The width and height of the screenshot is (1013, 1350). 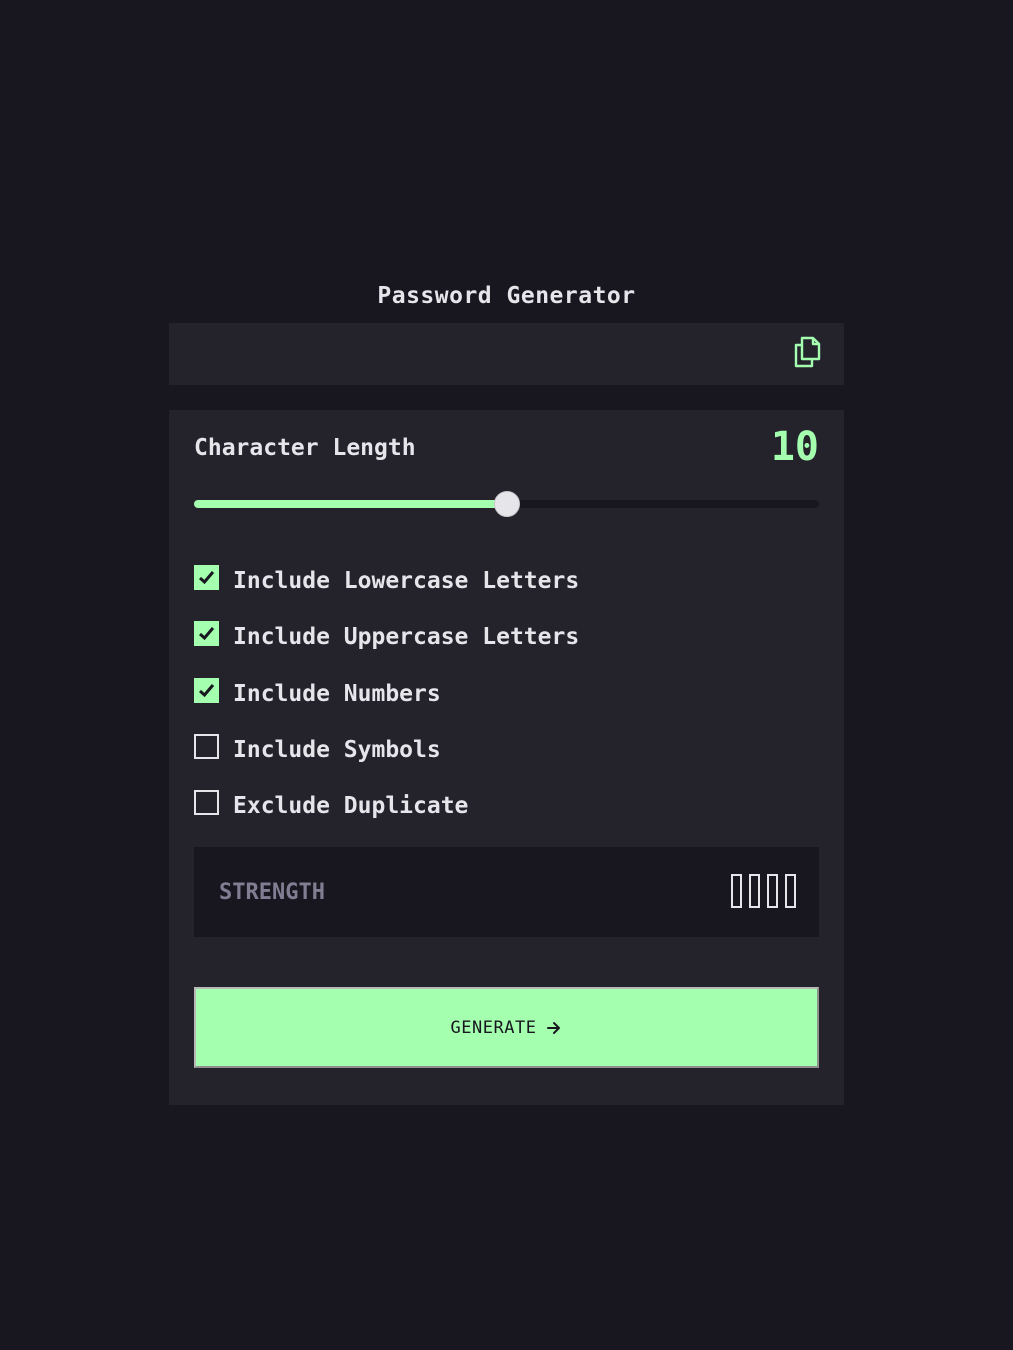 What do you see at coordinates (305, 448) in the screenshot?
I see `character-length-label: Character Length` at bounding box center [305, 448].